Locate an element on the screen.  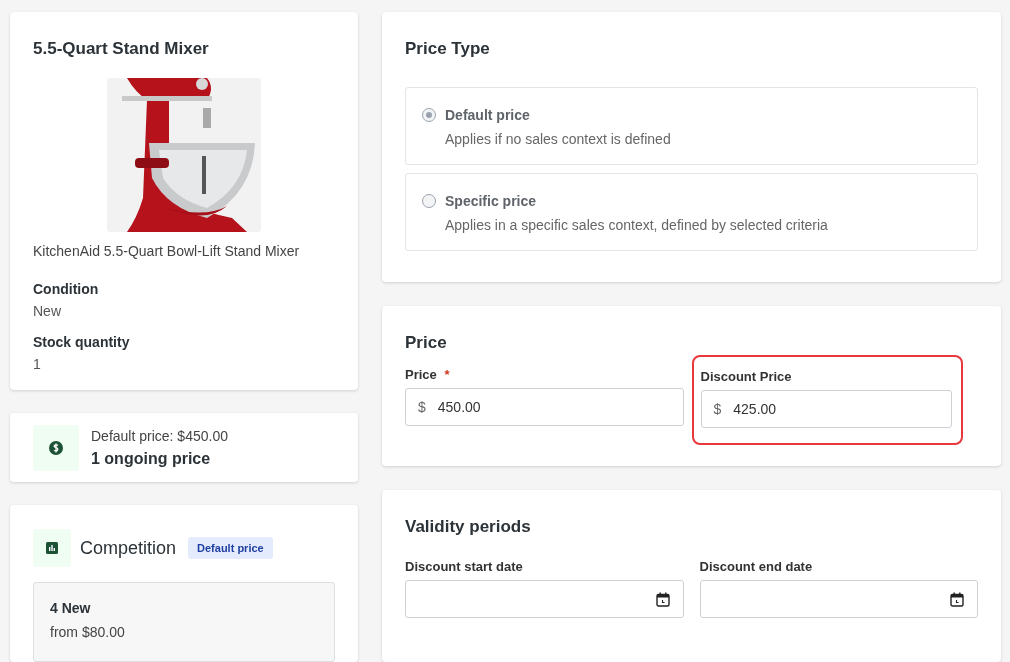
detail-value: New is located at coordinates (47, 311).